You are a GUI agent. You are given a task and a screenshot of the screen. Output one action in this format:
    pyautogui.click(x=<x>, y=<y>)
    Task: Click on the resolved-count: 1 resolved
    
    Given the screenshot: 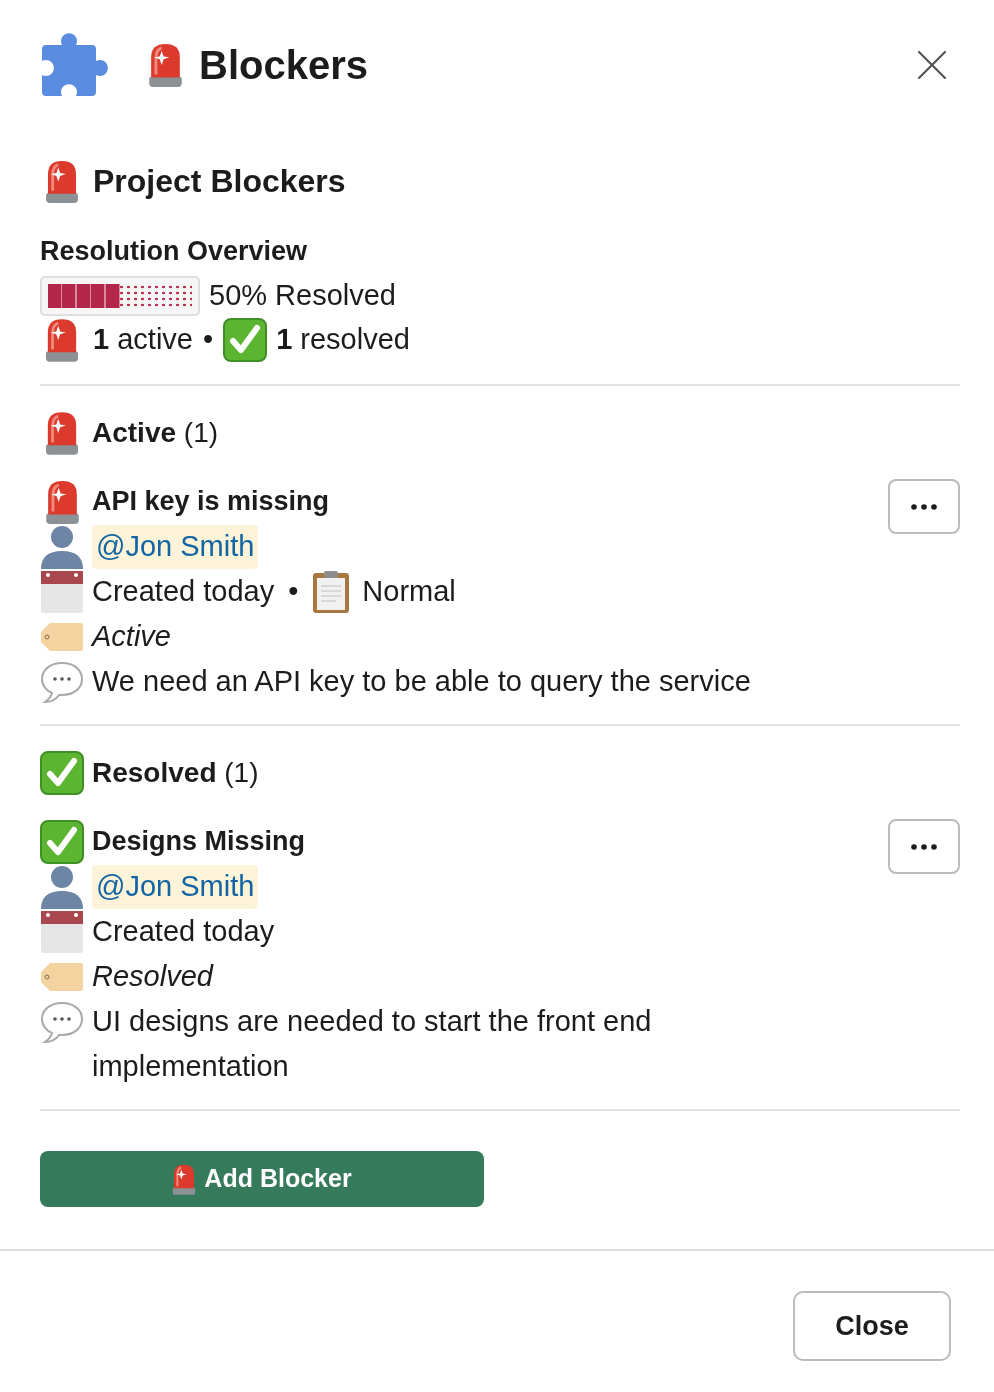 What is the action you would take?
    pyautogui.click(x=343, y=340)
    